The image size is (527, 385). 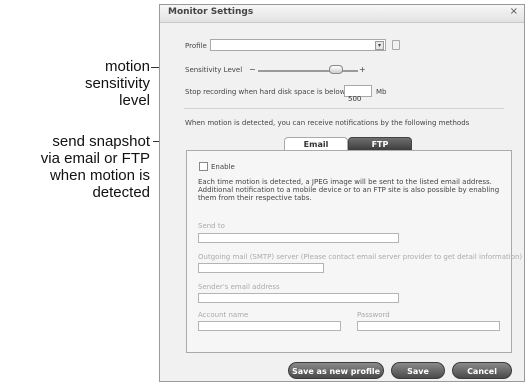 What do you see at coordinates (336, 69) in the screenshot?
I see `sensitivity-slider-knob` at bounding box center [336, 69].